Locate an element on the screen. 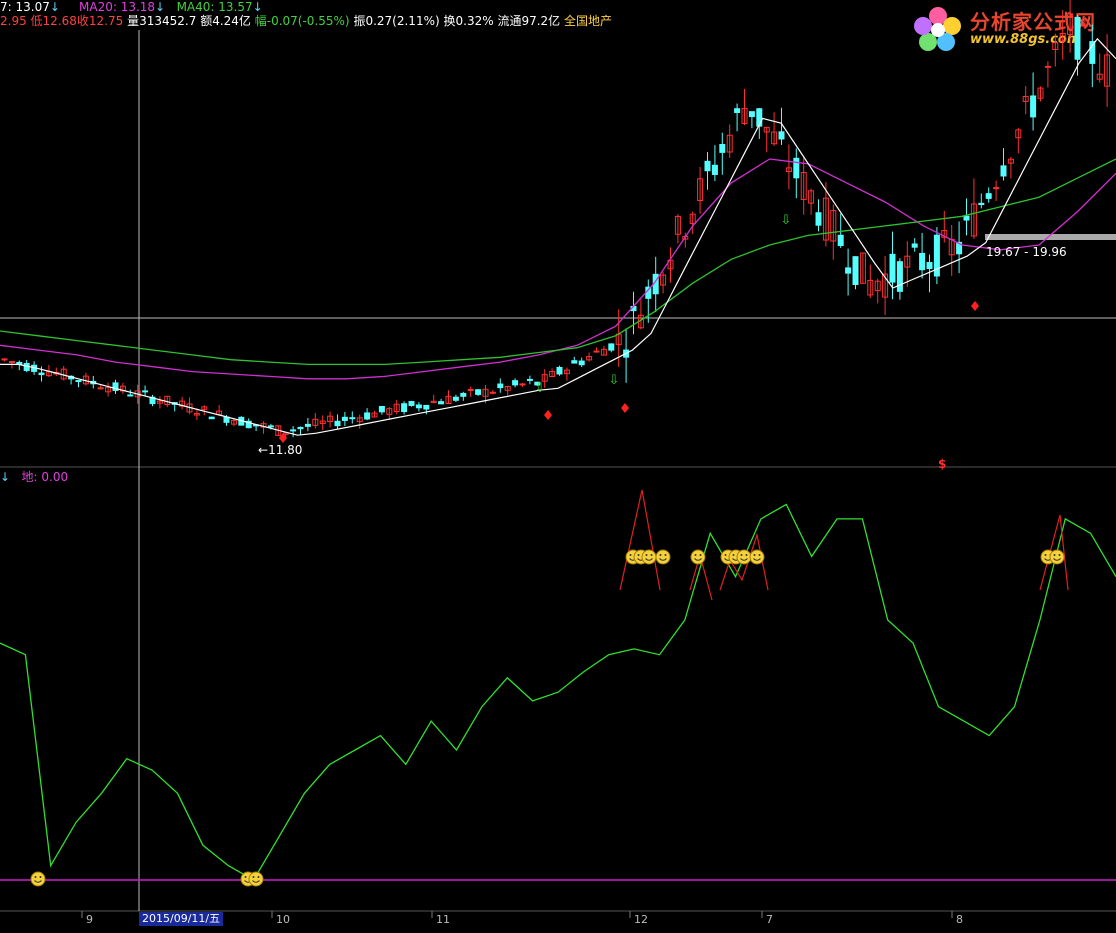 This screenshot has height=933, width=1116. axis-label-8: 8 is located at coordinates (959, 919).